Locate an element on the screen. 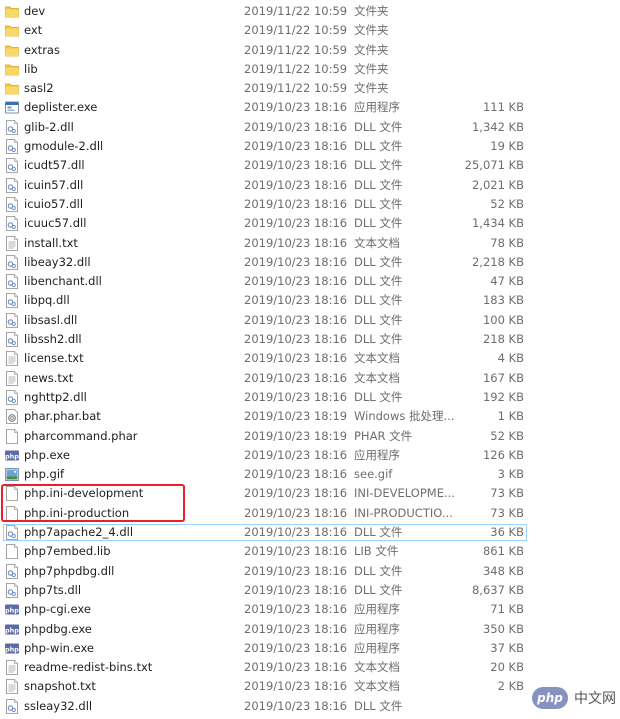 This screenshot has width=620, height=719. watermark-text: 中文网 is located at coordinates (595, 699).